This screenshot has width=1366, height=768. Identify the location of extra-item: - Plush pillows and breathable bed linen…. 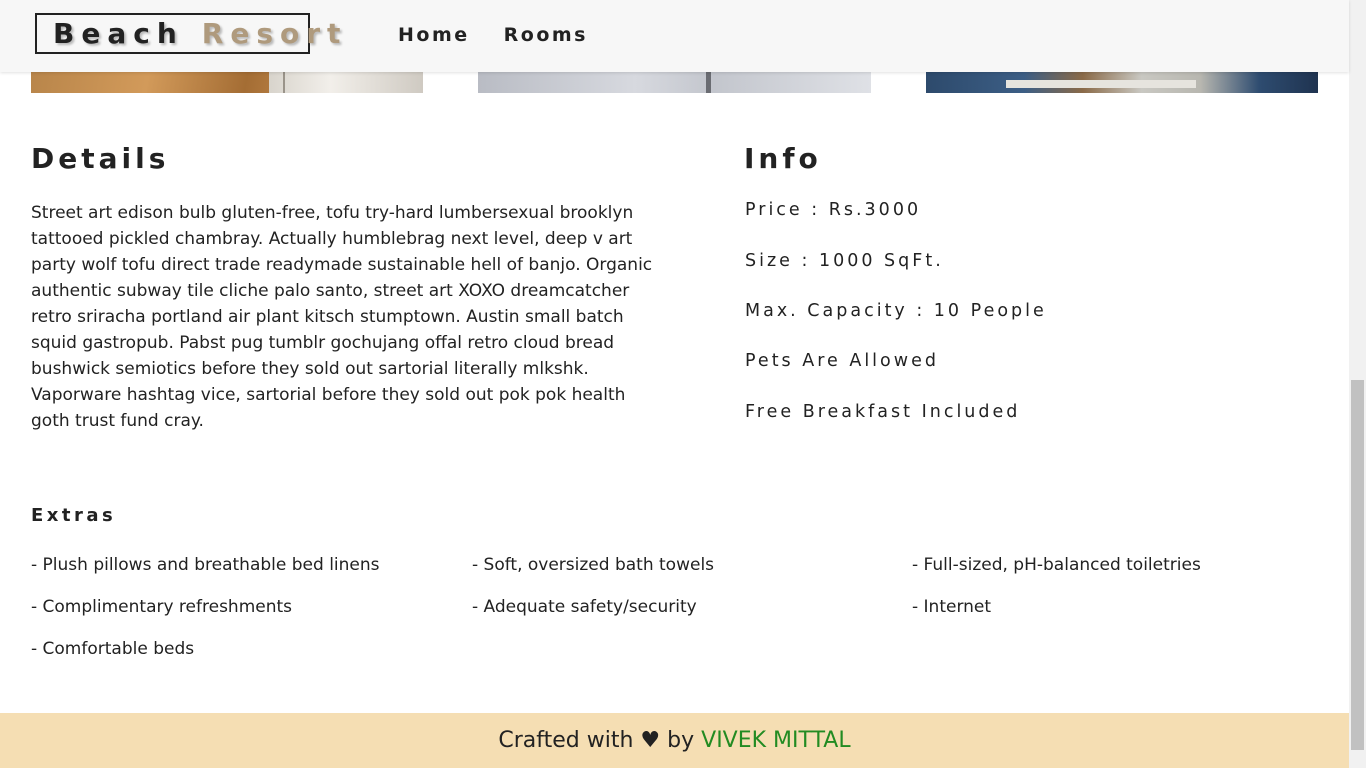
(205, 565).